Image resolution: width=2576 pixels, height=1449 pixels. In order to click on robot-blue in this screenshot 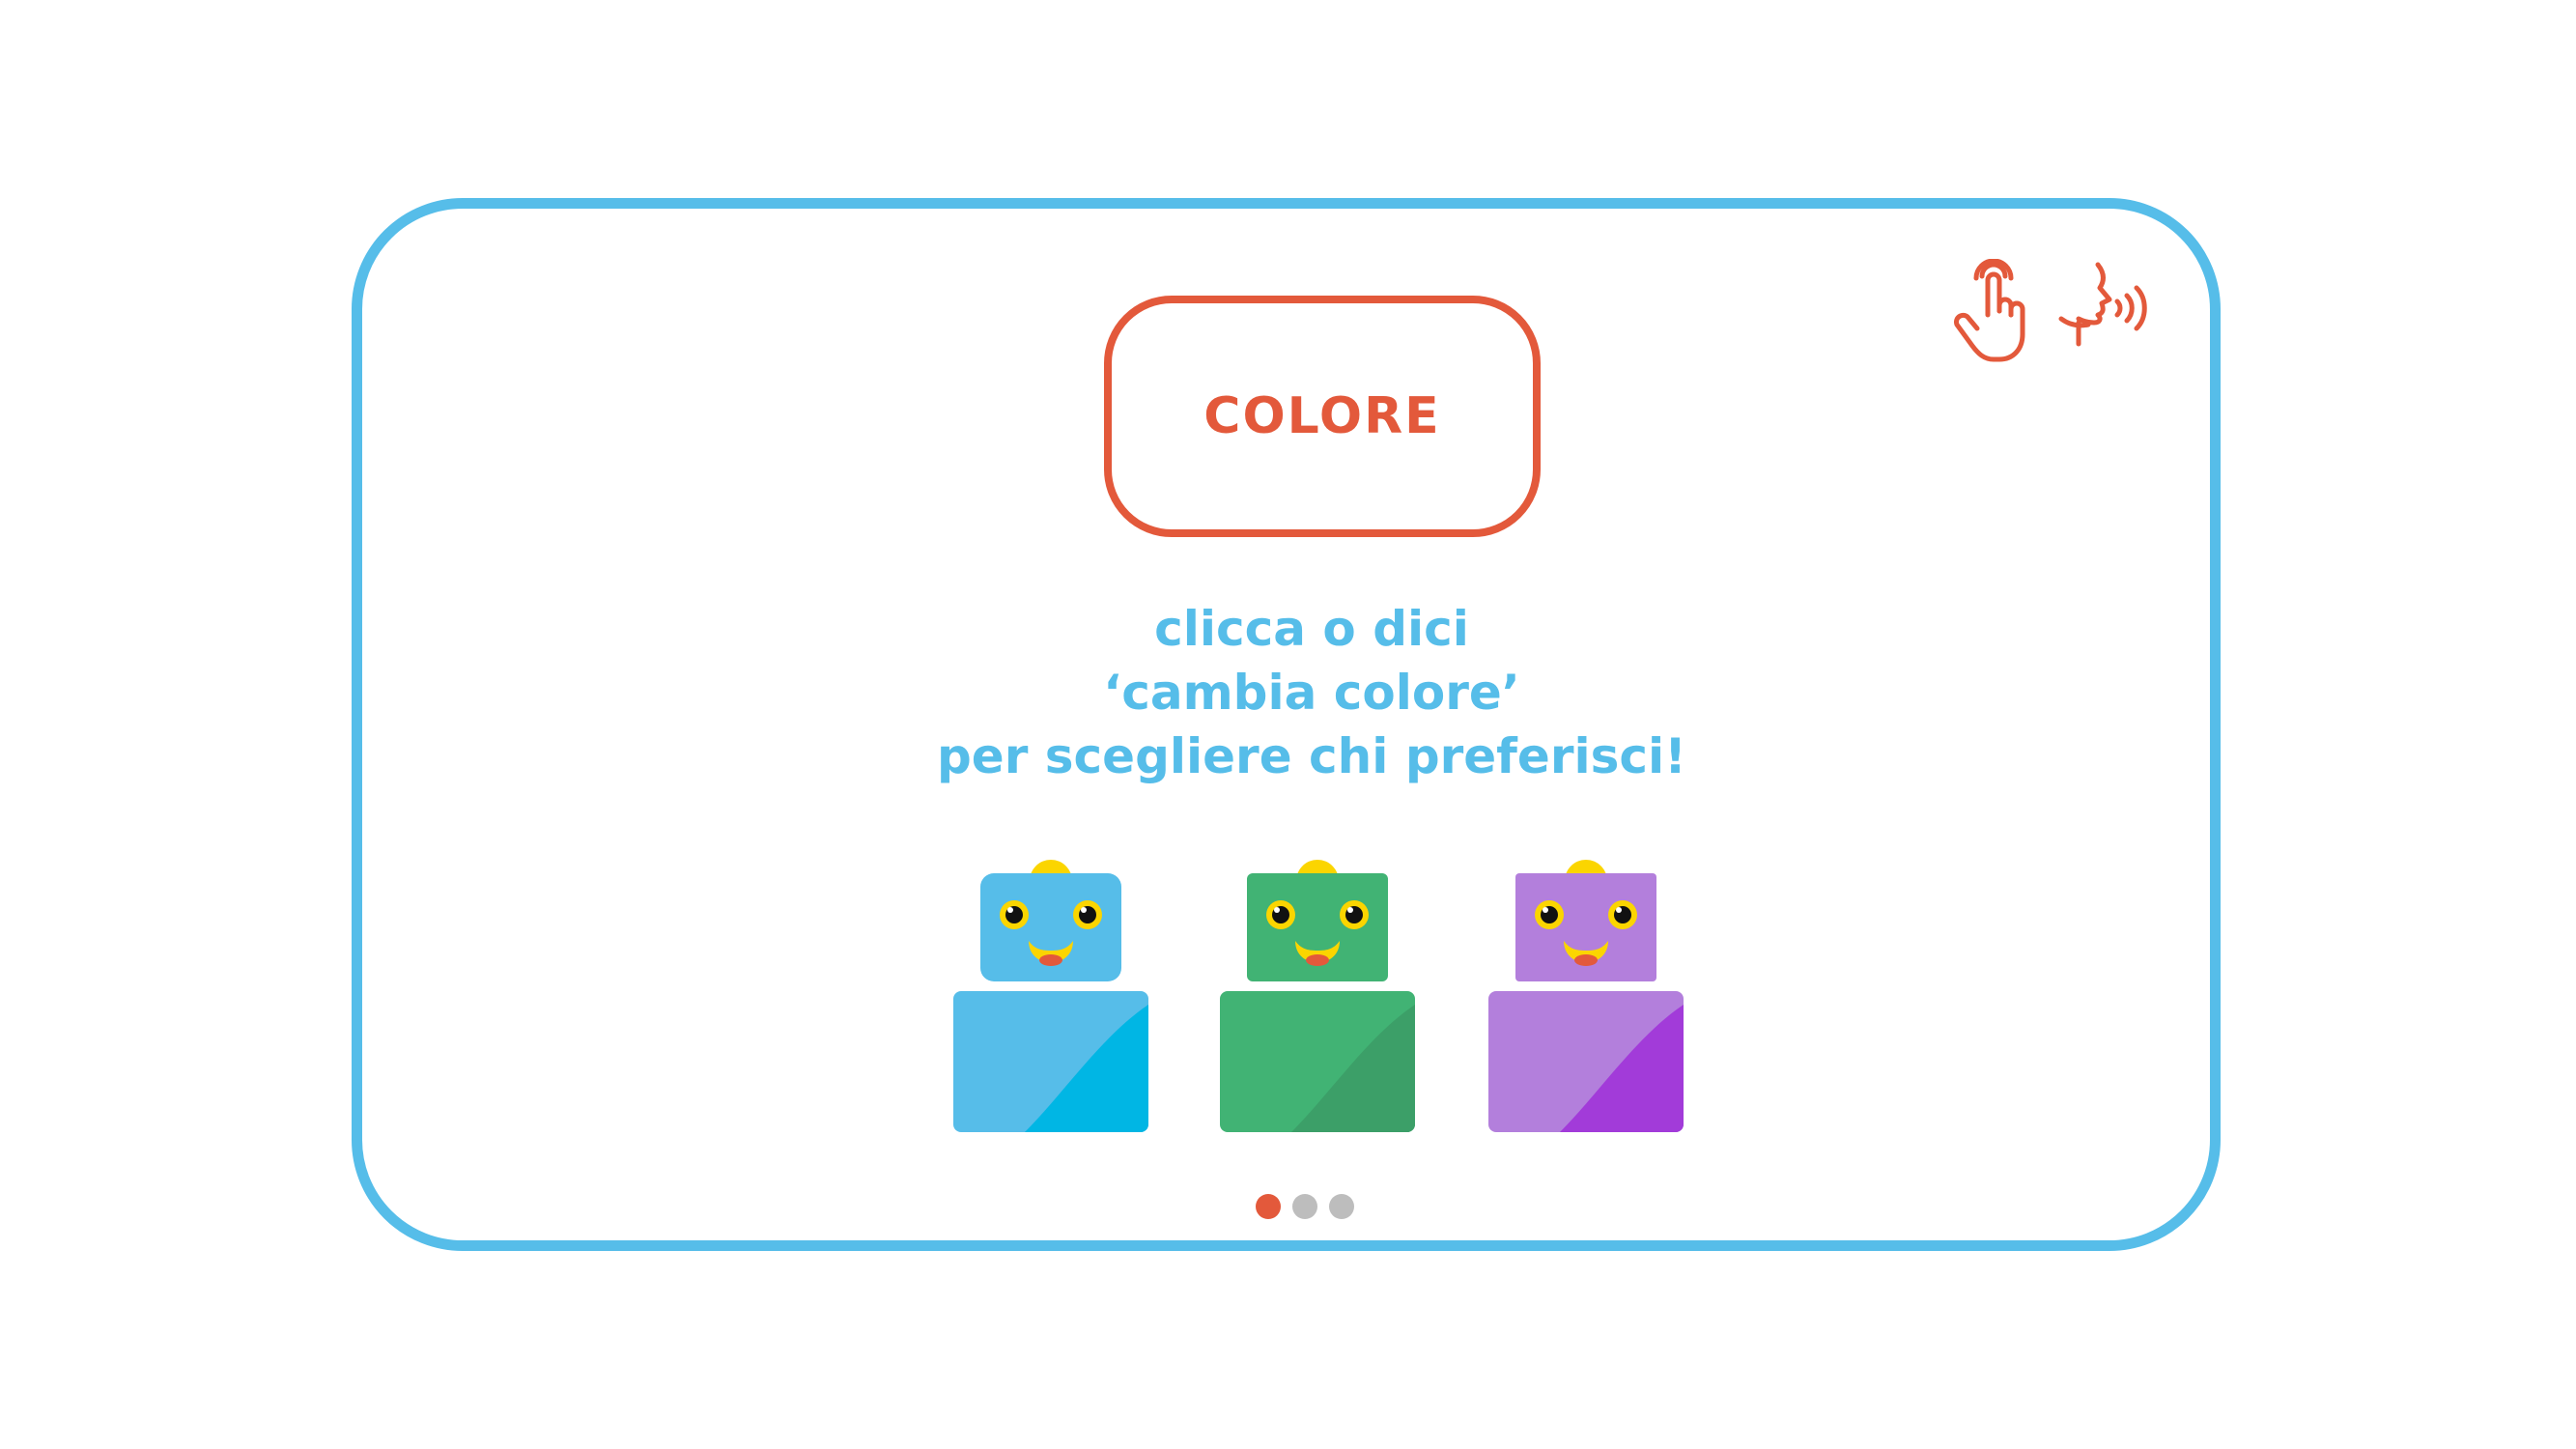, I will do `click(1050, 1000)`.